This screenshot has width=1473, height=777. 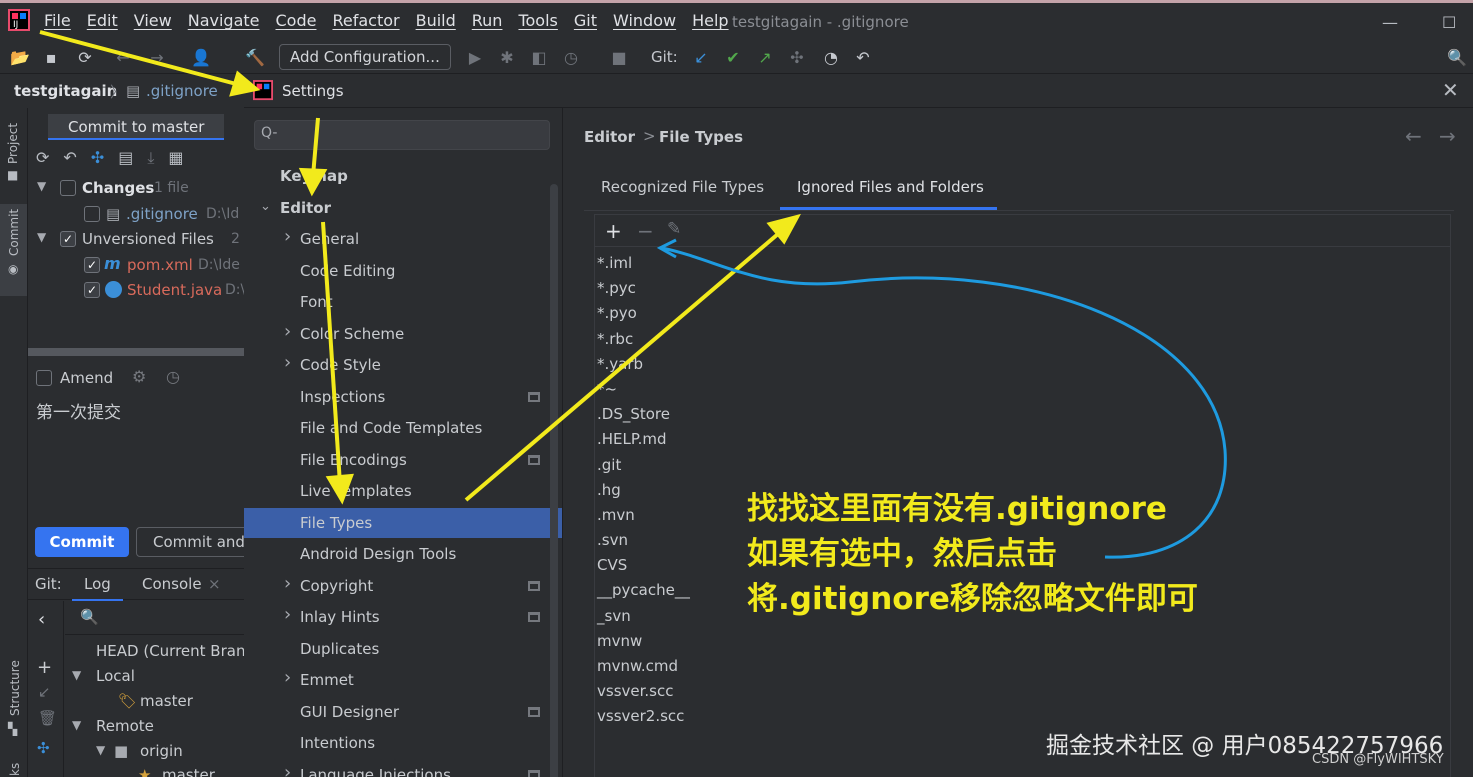 I want to click on changes-node: ▼ Changes 1 file, so click(x=136, y=188).